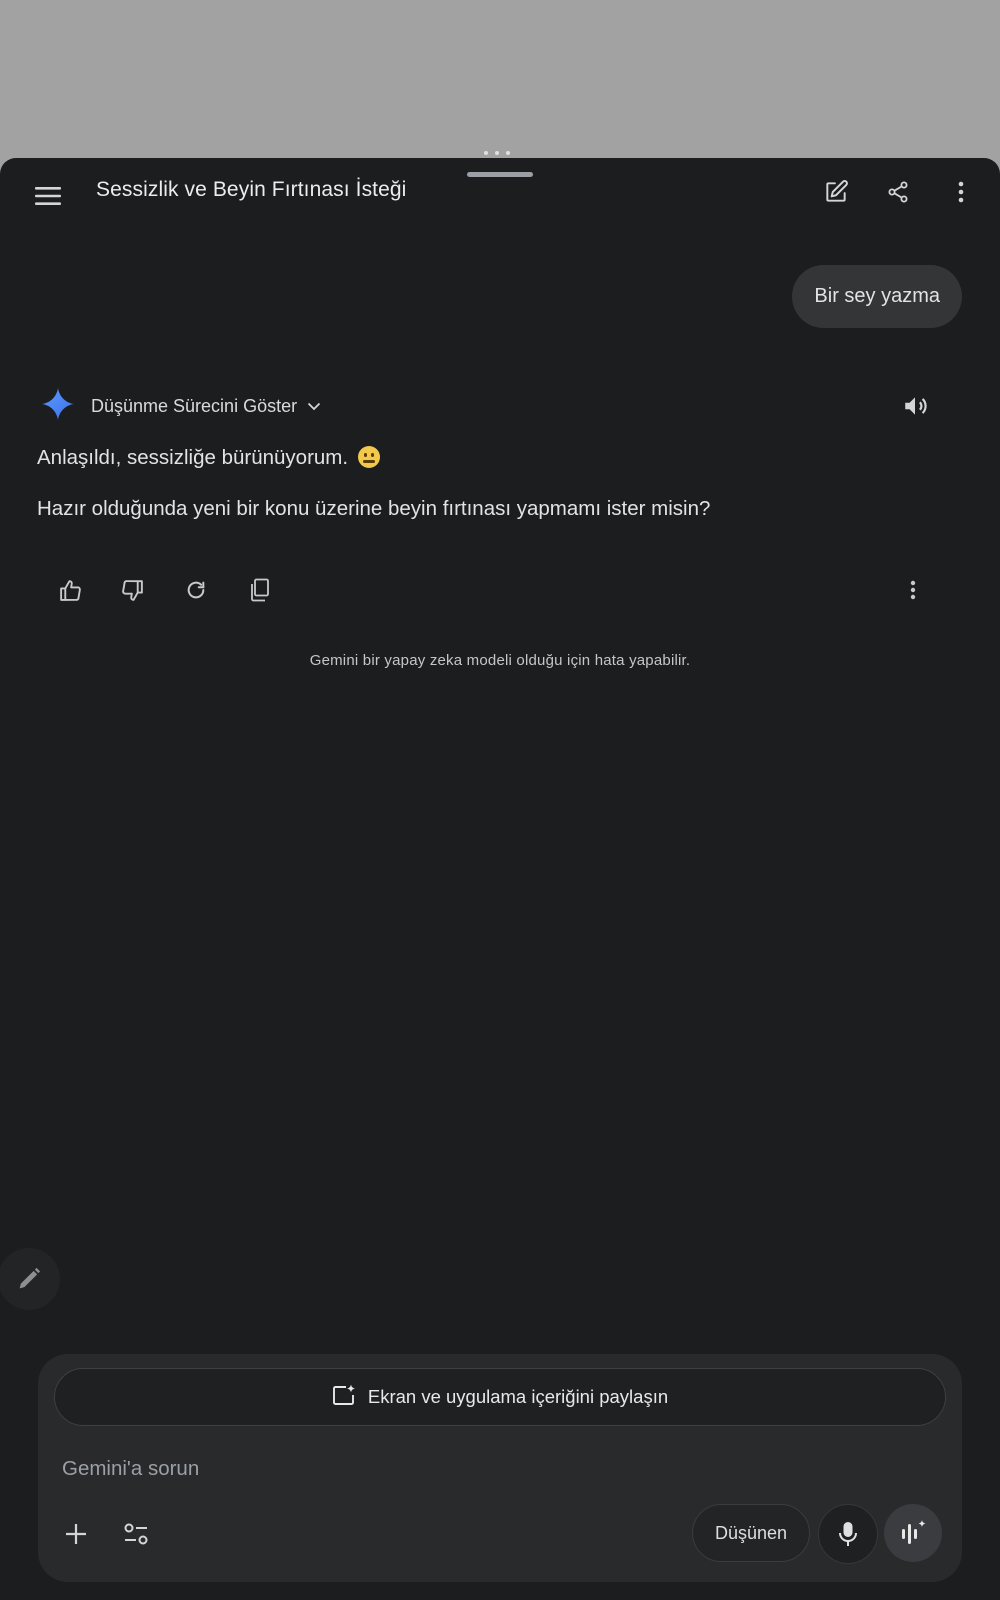 This screenshot has width=1000, height=1600. I want to click on gemini-sparkle-icon, so click(58, 406).